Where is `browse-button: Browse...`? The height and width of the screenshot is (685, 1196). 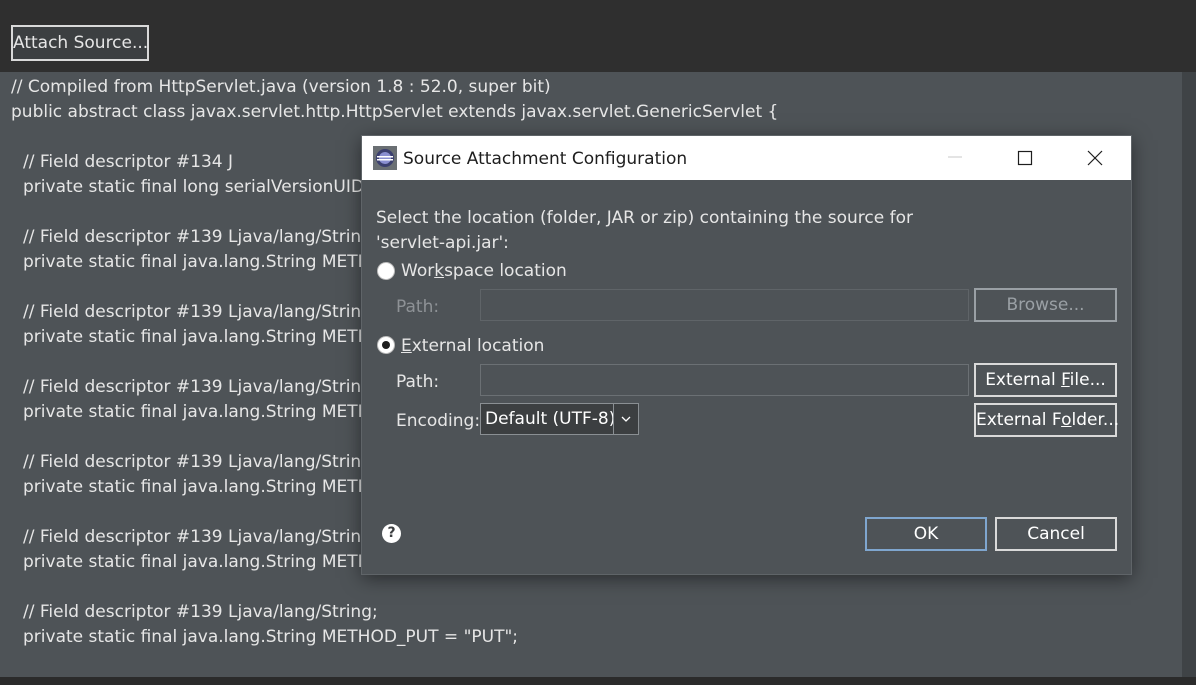
browse-button: Browse... is located at coordinates (1045, 305).